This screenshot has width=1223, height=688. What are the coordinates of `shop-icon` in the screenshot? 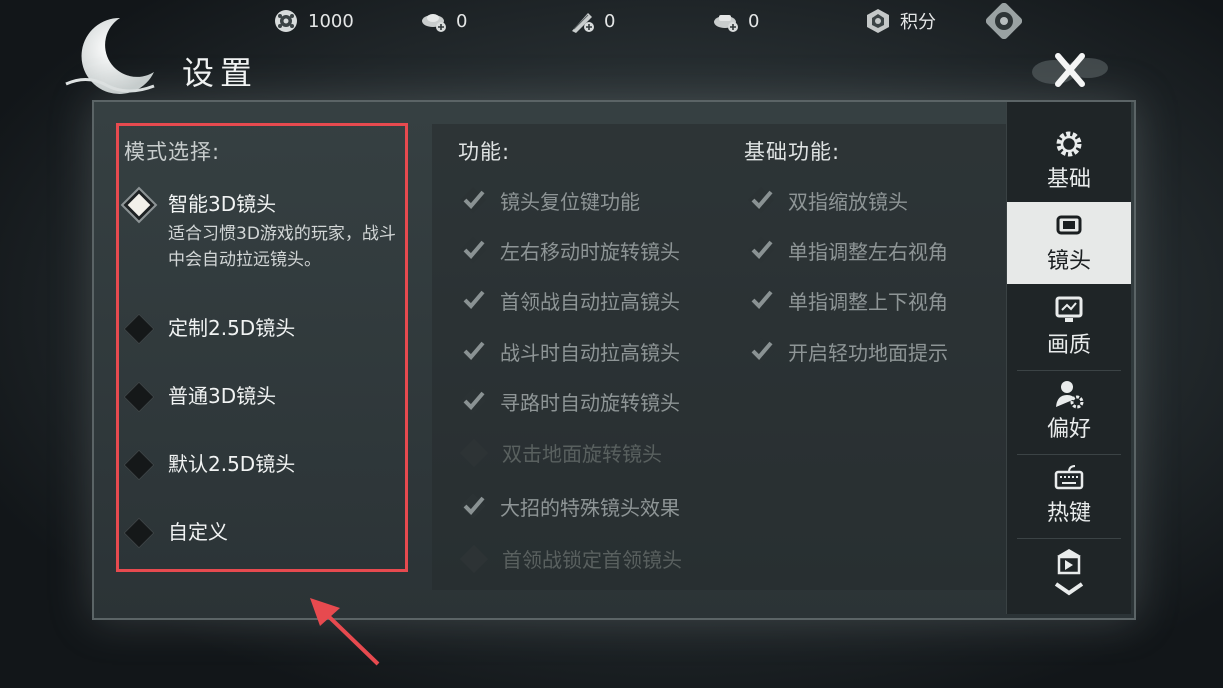 It's located at (1069, 562).